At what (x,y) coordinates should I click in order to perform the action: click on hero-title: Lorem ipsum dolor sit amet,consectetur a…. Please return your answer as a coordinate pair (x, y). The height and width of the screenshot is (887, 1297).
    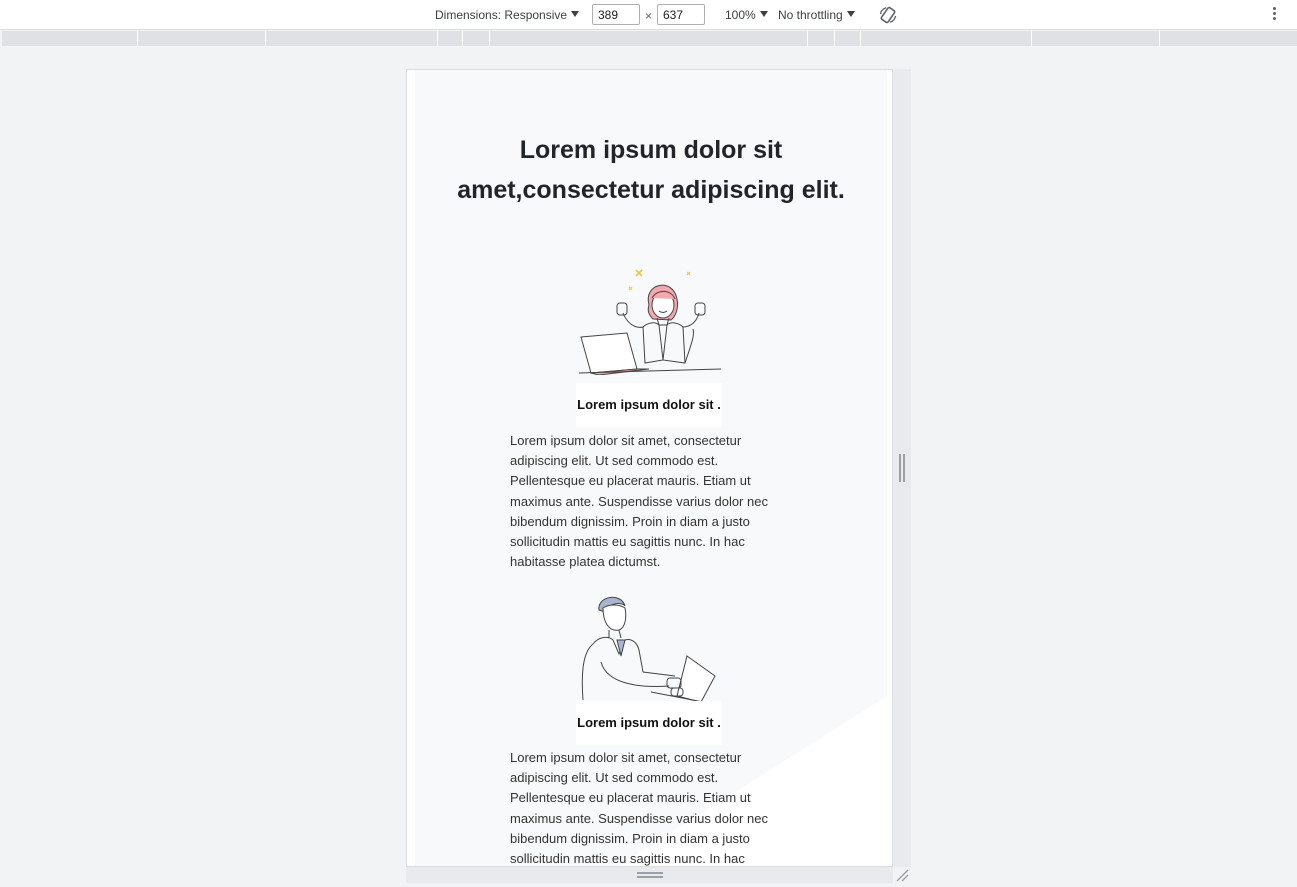
    Looking at the image, I should click on (651, 170).